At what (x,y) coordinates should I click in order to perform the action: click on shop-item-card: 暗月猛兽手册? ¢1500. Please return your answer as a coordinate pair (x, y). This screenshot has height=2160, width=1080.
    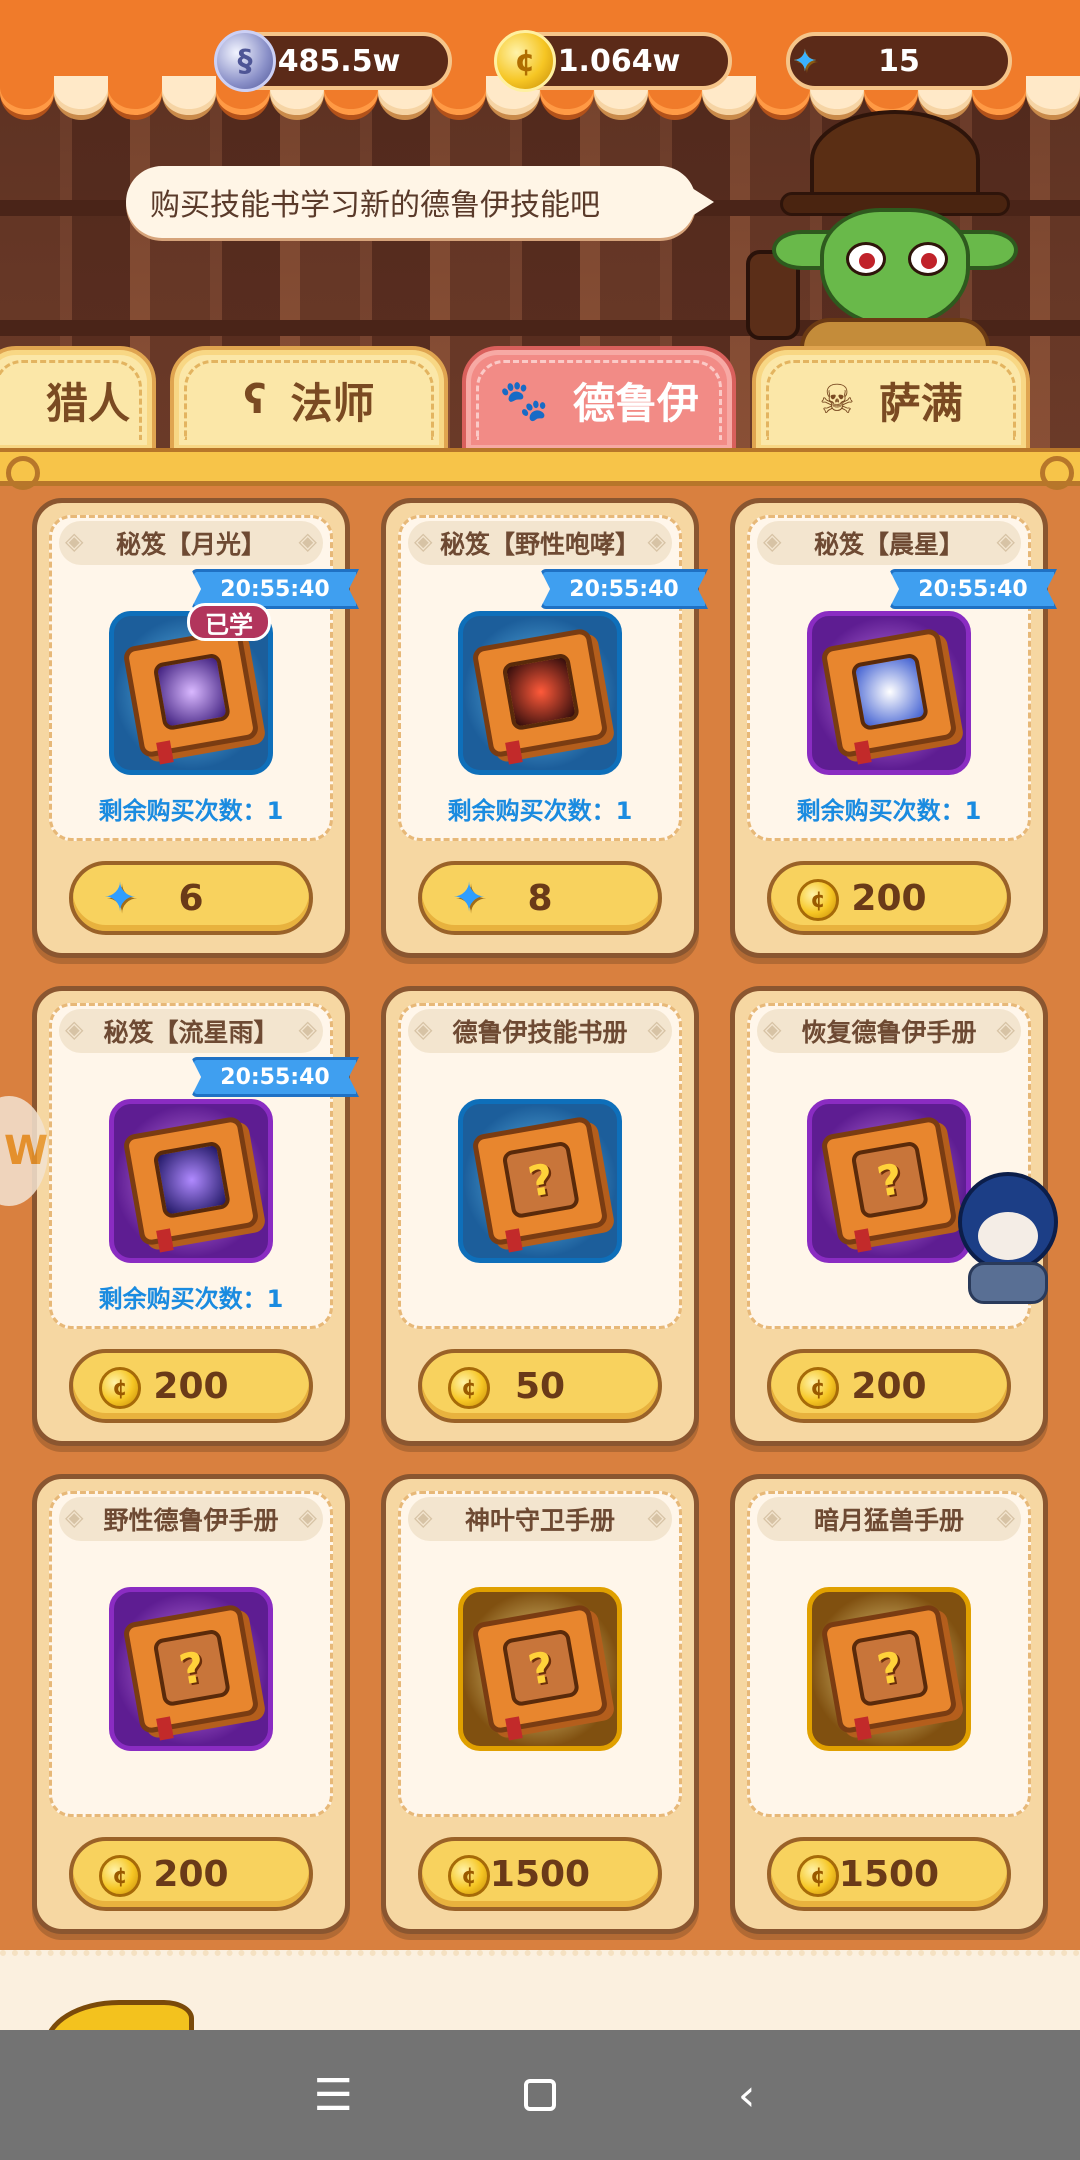
    Looking at the image, I should click on (889, 1704).